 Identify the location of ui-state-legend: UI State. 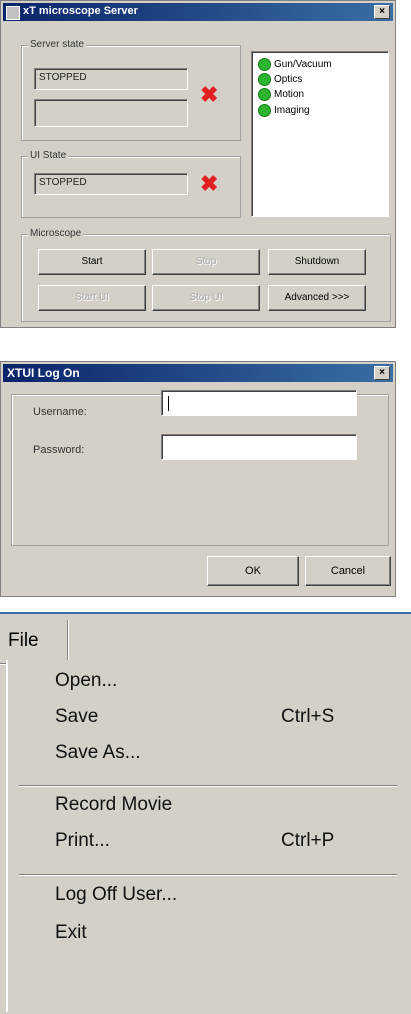
(48, 155).